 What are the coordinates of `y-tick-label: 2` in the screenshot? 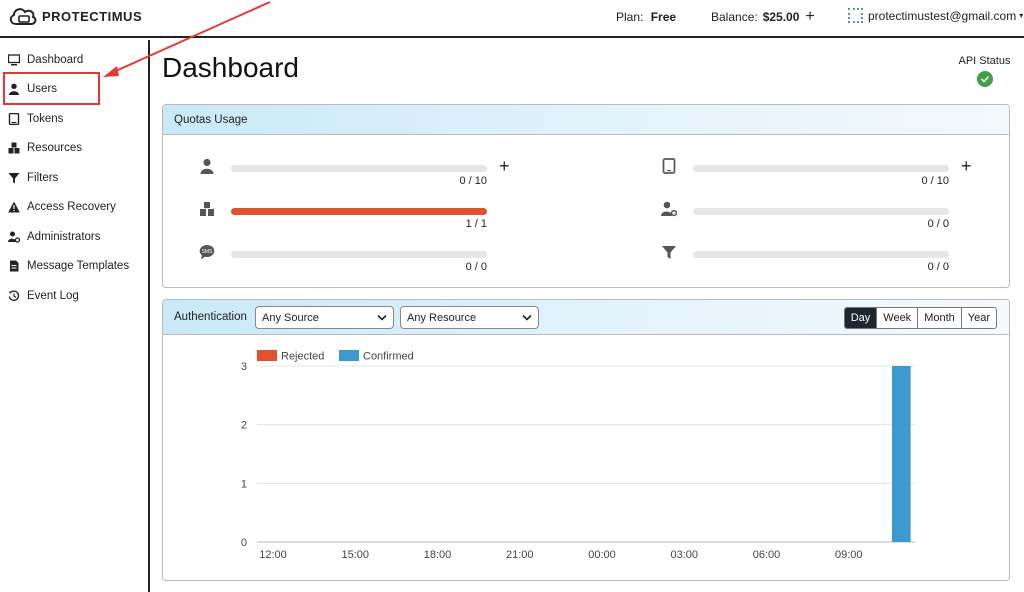 It's located at (244, 426).